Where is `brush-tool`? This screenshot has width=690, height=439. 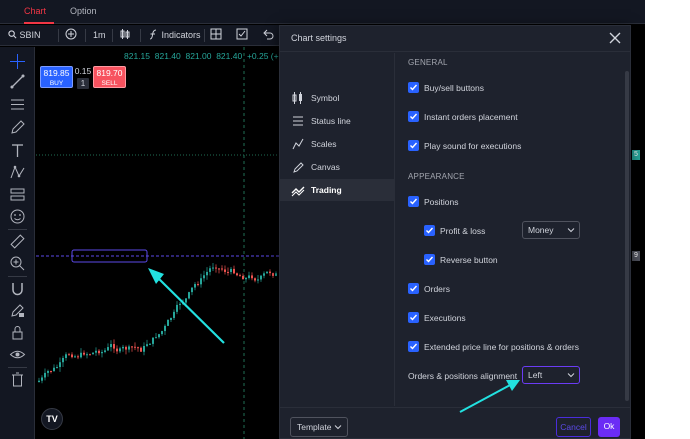
brush-tool is located at coordinates (17, 127).